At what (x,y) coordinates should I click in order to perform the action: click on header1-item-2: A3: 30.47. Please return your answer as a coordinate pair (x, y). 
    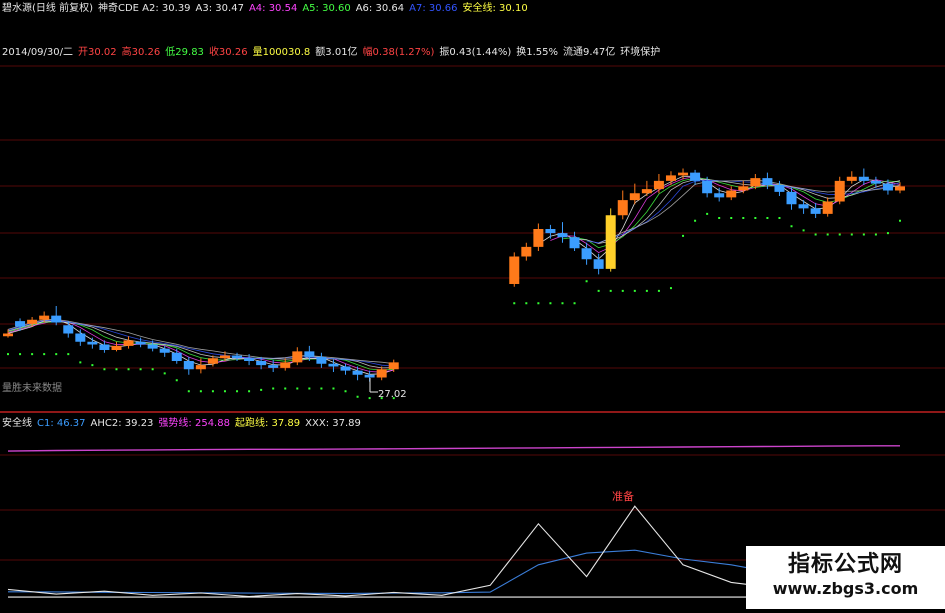
    Looking at the image, I should click on (219, 8).